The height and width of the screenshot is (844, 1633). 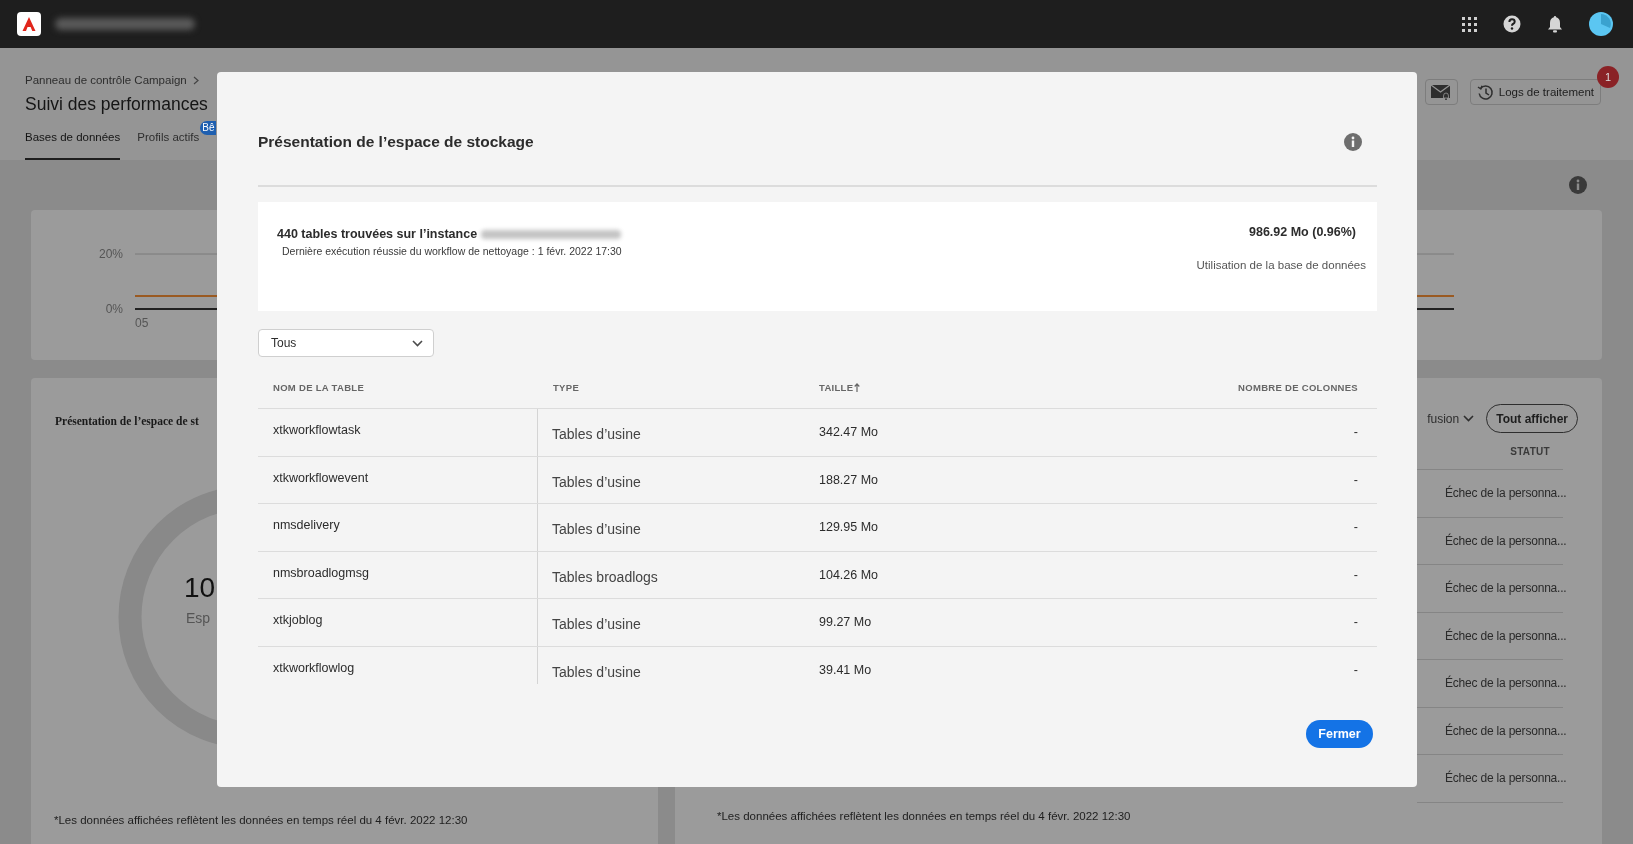 What do you see at coordinates (671, 574) in the screenshot?
I see `table-cell: Tables broadlogs` at bounding box center [671, 574].